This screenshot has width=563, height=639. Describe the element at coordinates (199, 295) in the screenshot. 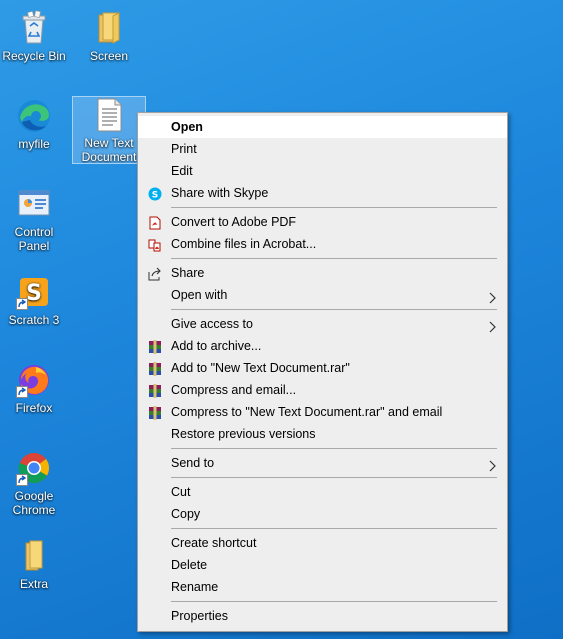

I see `menu-item-label: Open with` at that location.